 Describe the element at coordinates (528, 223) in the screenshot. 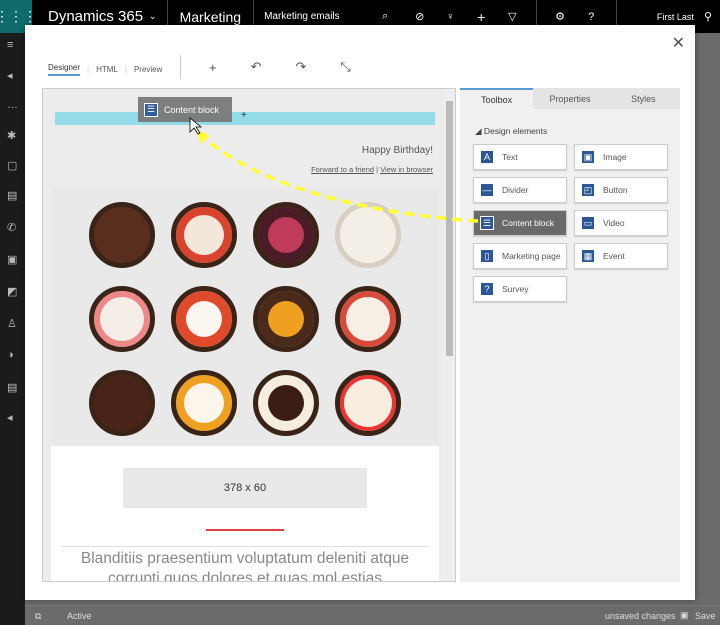

I see `item-label: Content block` at that location.